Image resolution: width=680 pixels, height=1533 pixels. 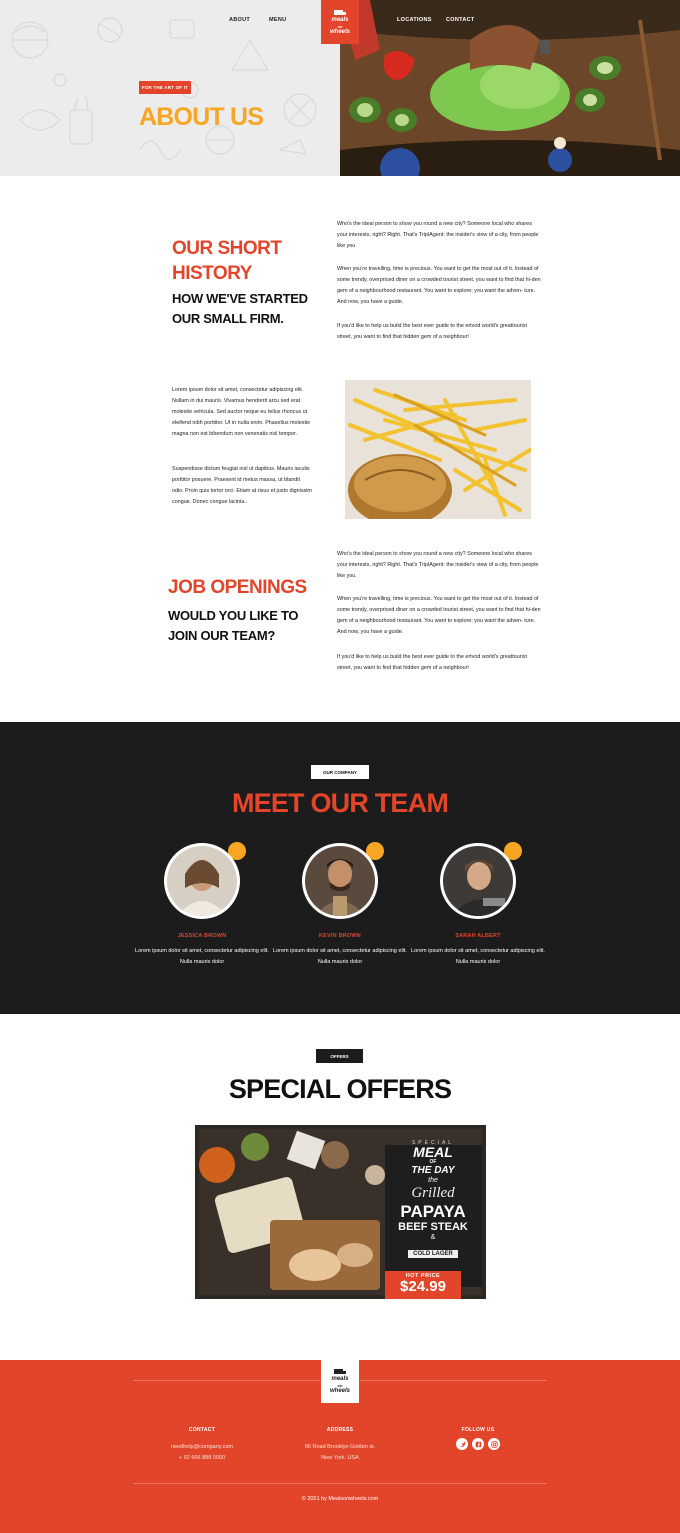 I want to click on instagram-icon, so click(x=494, y=1444).